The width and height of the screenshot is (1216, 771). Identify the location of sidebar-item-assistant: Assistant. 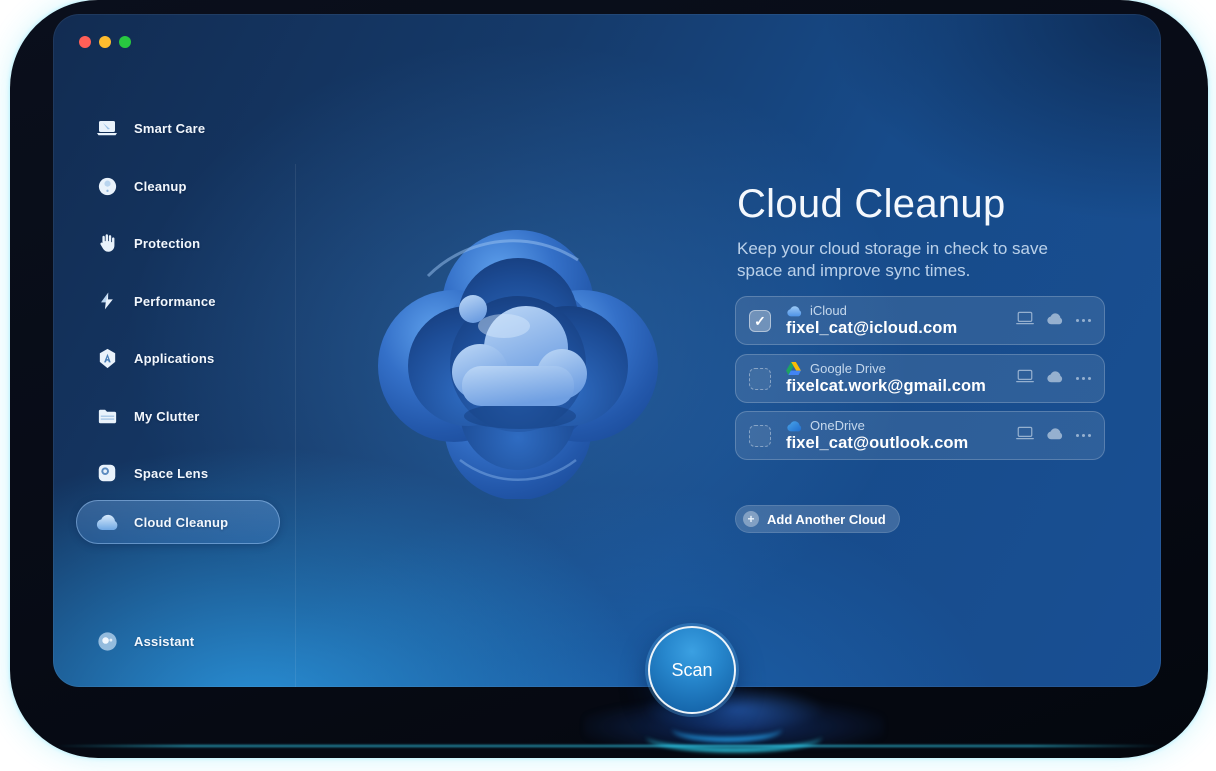
(178, 641).